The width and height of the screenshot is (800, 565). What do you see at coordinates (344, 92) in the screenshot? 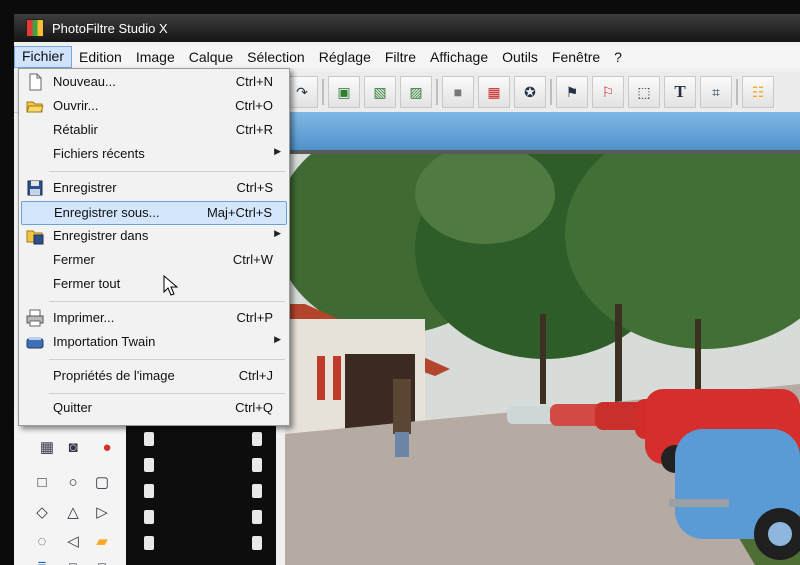
I see `layer-image-icon: ▣` at bounding box center [344, 92].